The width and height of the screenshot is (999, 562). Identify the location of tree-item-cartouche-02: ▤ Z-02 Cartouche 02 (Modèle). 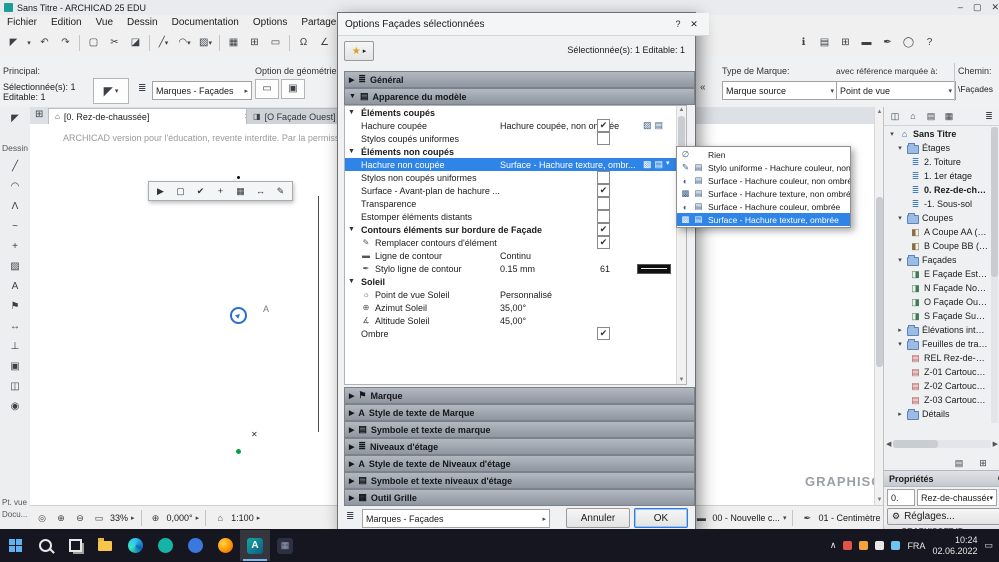
(936, 386).